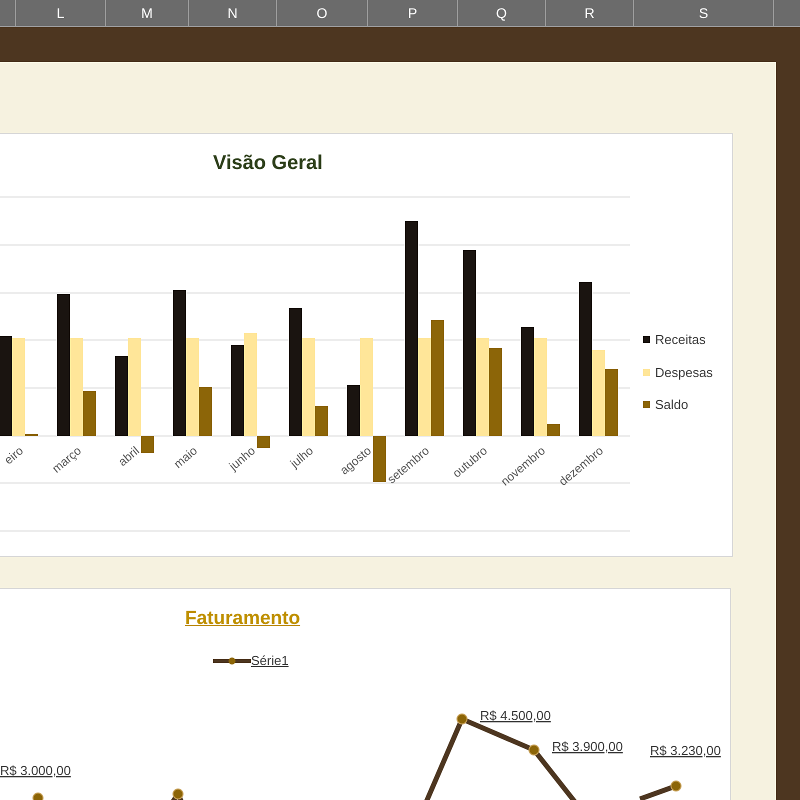  I want to click on chart-title: Visão Geral, so click(268, 163).